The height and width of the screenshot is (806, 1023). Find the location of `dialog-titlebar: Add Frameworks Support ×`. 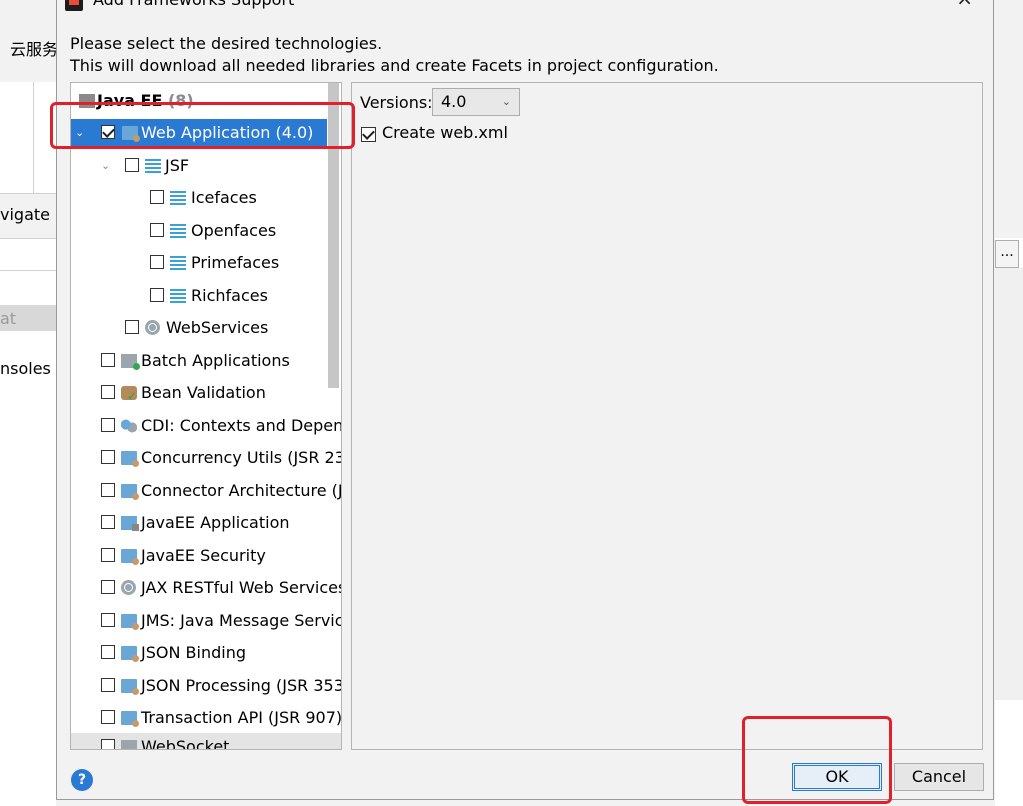

dialog-titlebar: Add Frameworks Support × is located at coordinates (525, 6).